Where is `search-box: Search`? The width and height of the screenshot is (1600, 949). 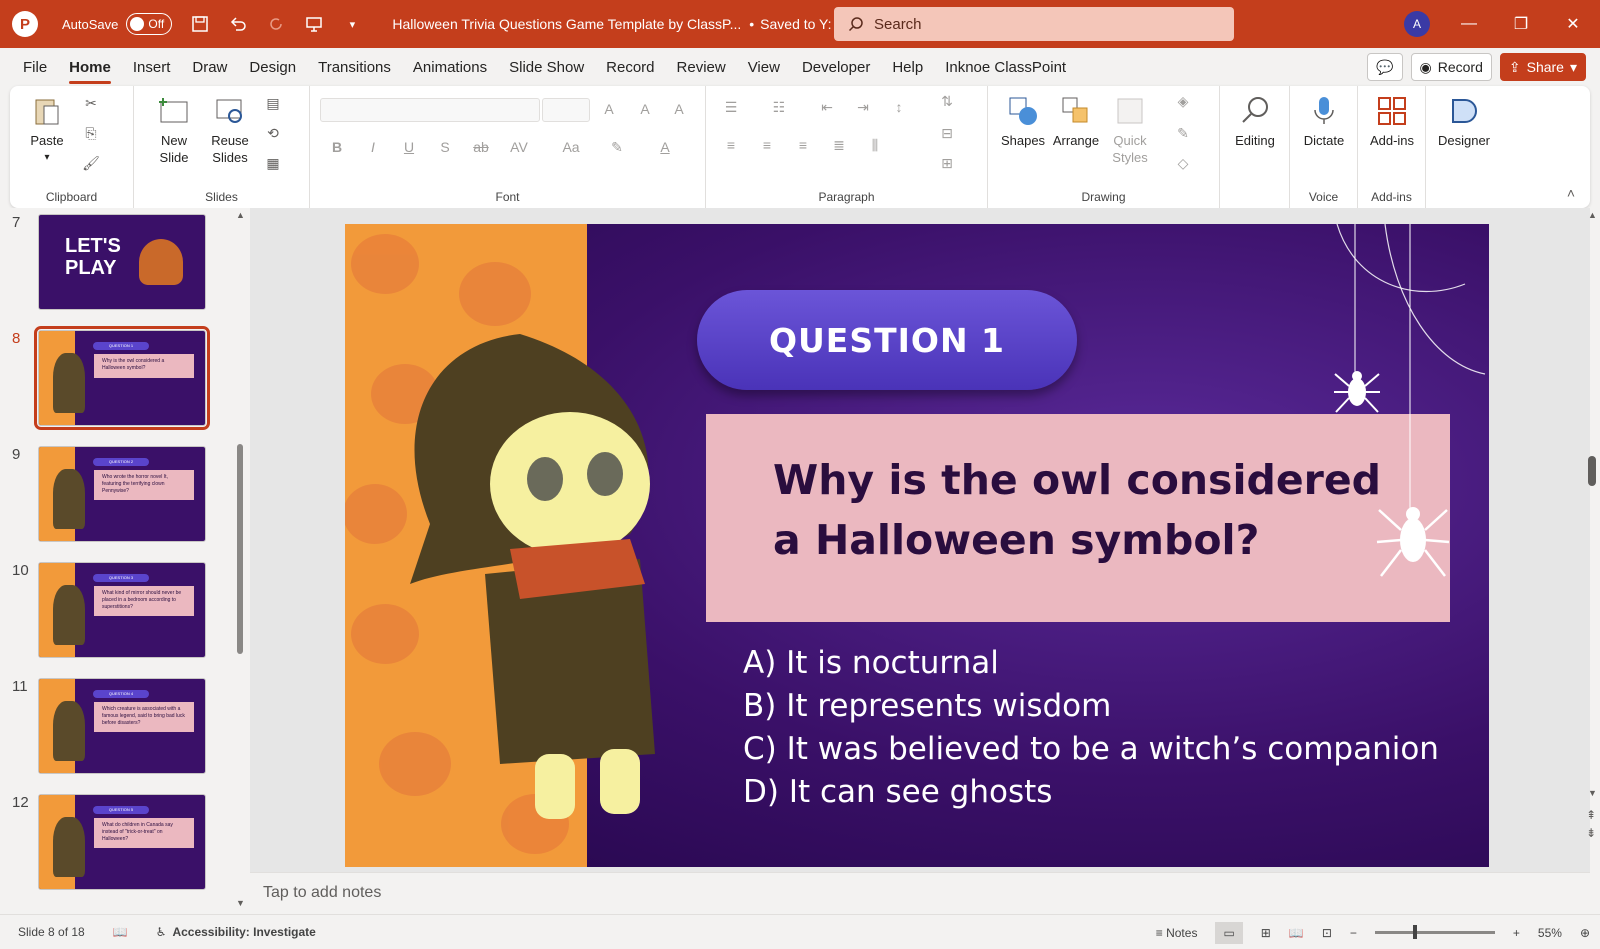
search-box: Search is located at coordinates (1034, 24).